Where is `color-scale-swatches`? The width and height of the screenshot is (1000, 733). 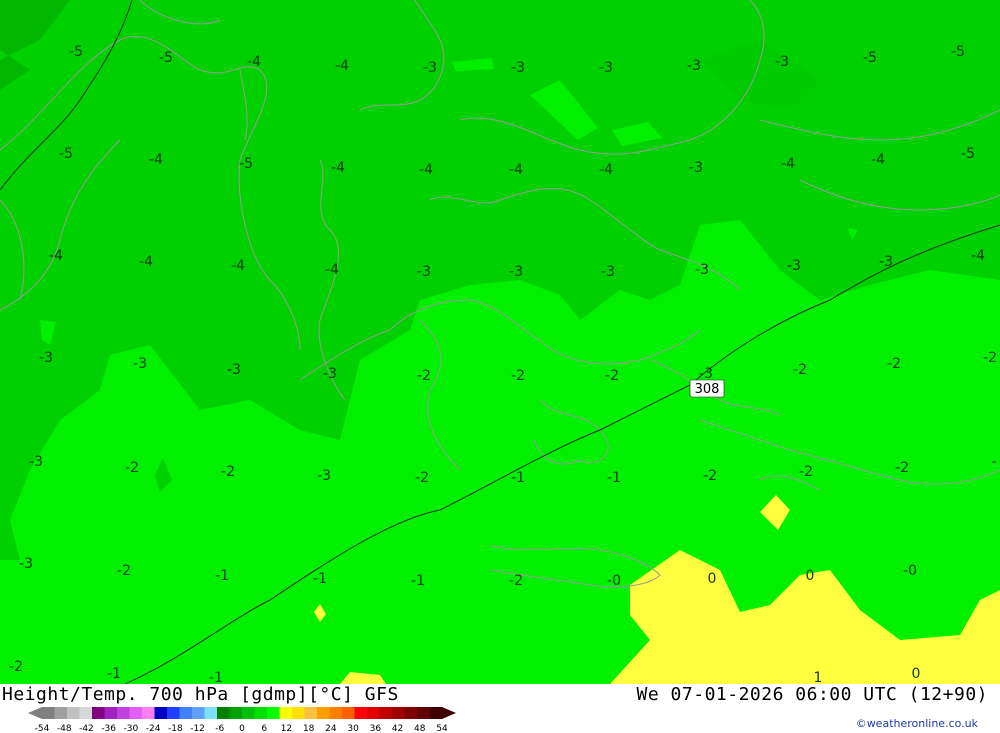
color-scale-swatches is located at coordinates (242, 713).